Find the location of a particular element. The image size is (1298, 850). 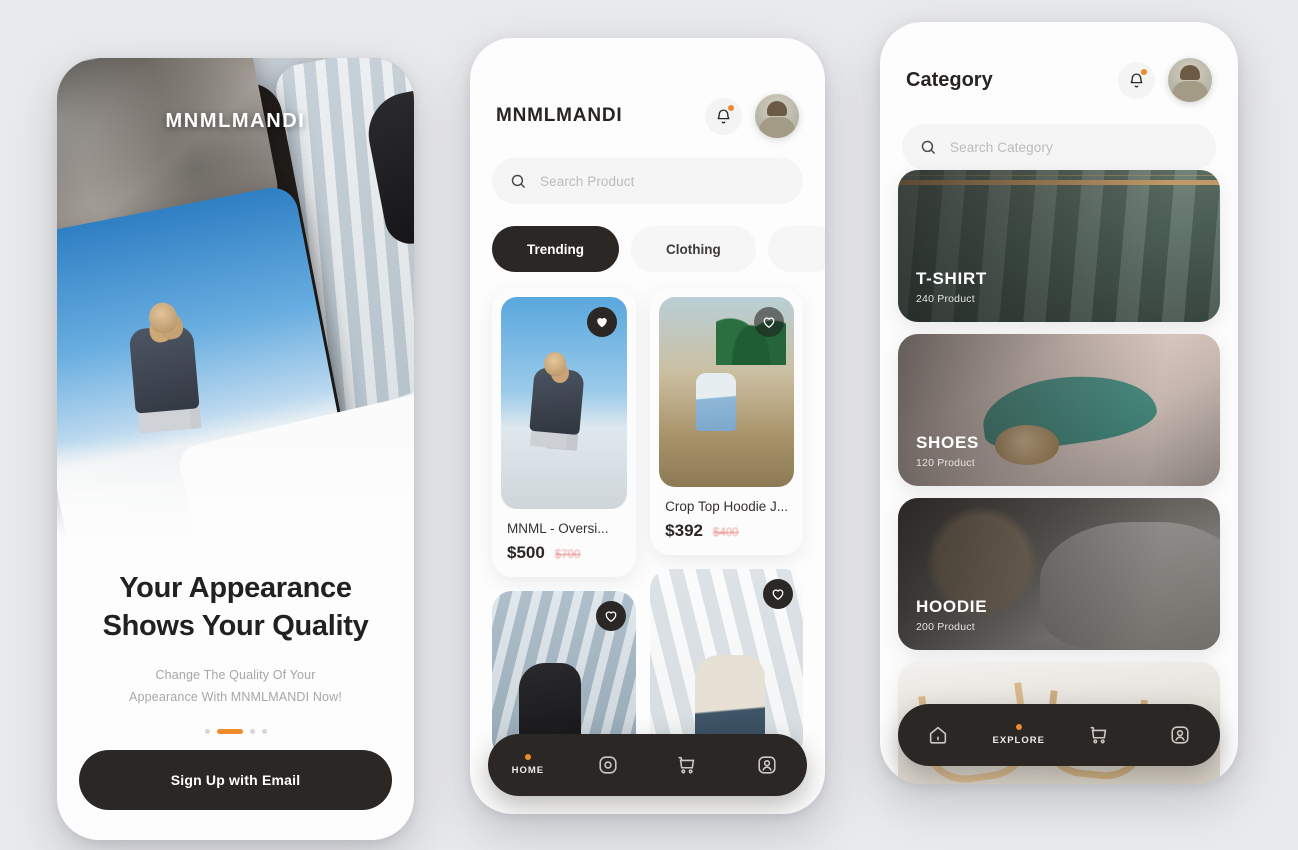

category-search-input is located at coordinates (1074, 147).